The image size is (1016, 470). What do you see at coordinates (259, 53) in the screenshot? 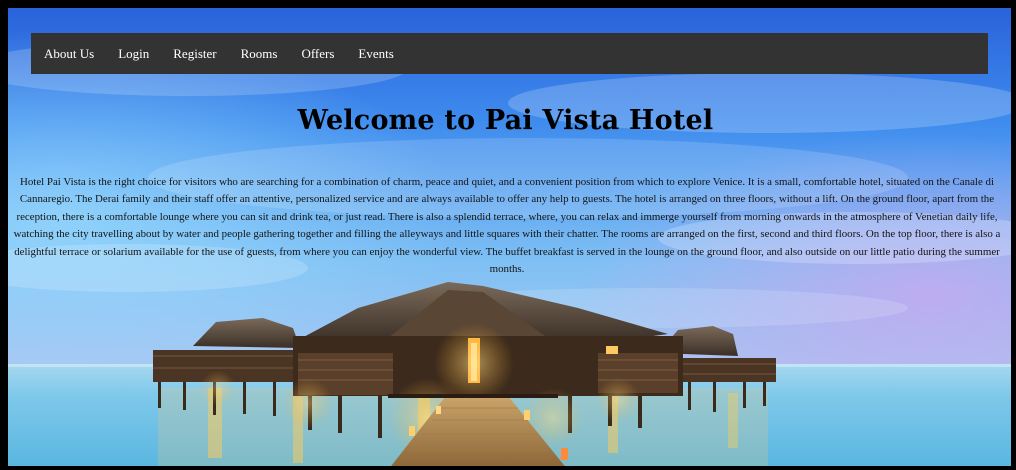
I see `nav-link-rooms: Rooms` at bounding box center [259, 53].